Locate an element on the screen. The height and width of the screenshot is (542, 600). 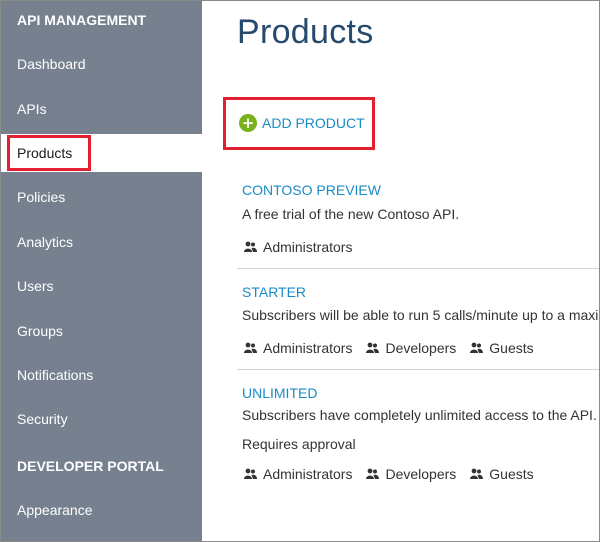
plus-circle-icon: + is located at coordinates (248, 123).